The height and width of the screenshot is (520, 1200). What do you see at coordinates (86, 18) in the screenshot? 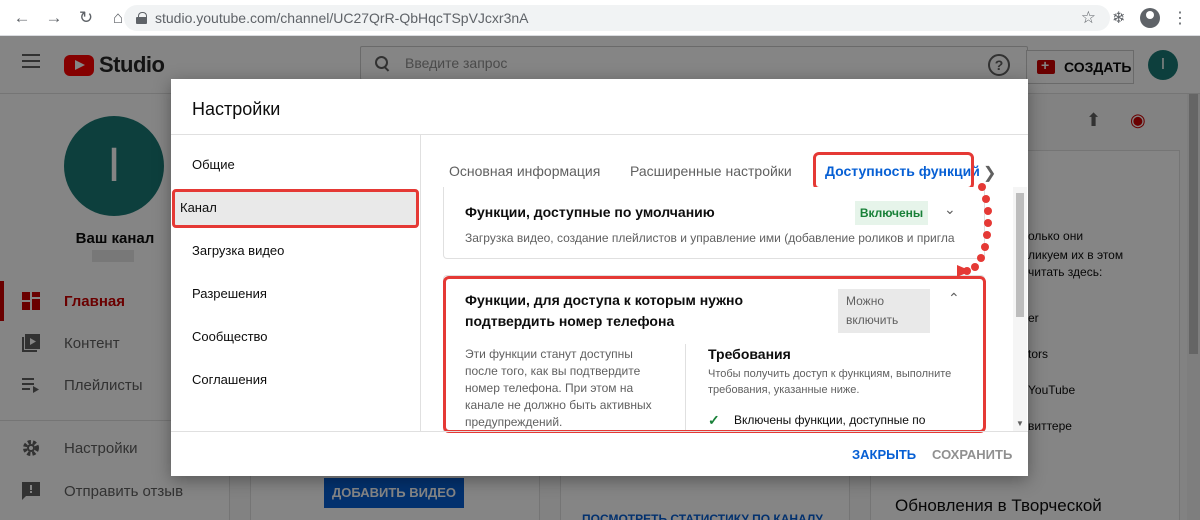
I see `reload-icon: ↻` at bounding box center [86, 18].